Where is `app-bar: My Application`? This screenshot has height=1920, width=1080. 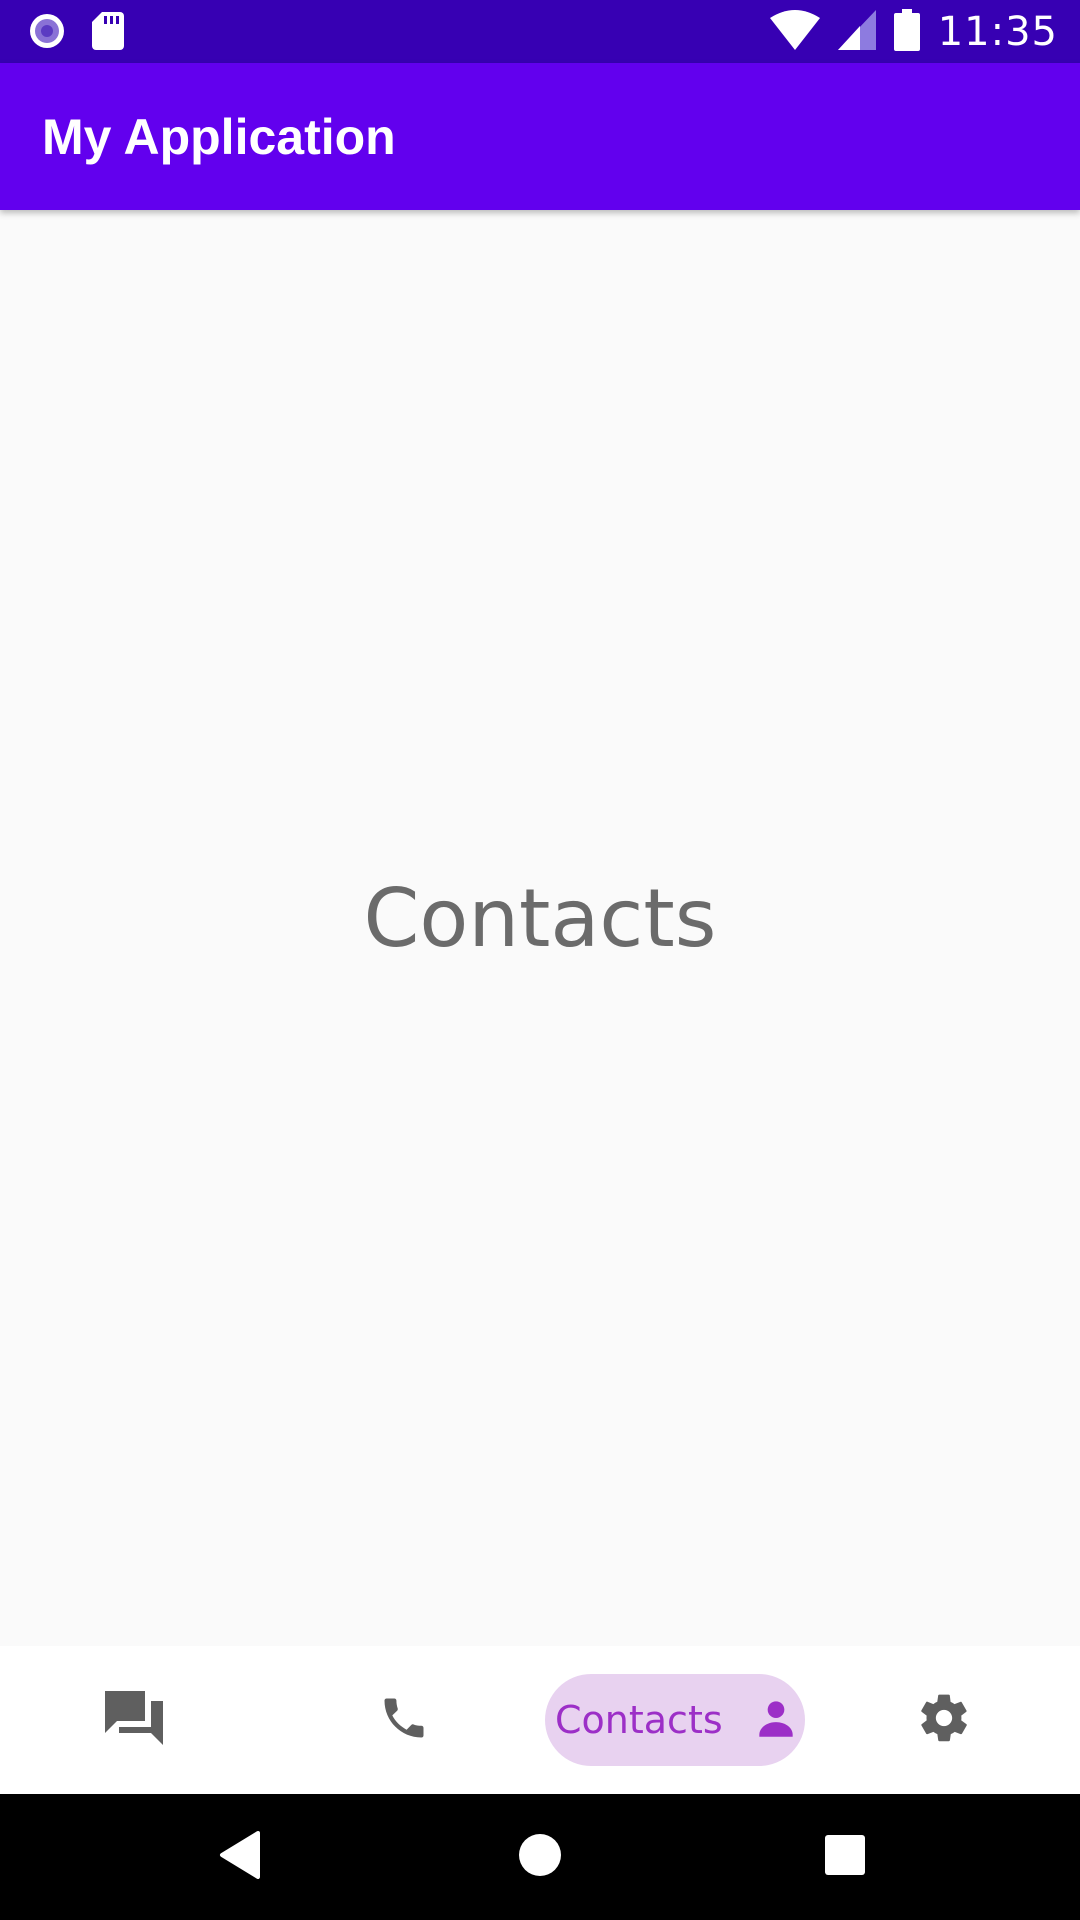 app-bar: My Application is located at coordinates (540, 136).